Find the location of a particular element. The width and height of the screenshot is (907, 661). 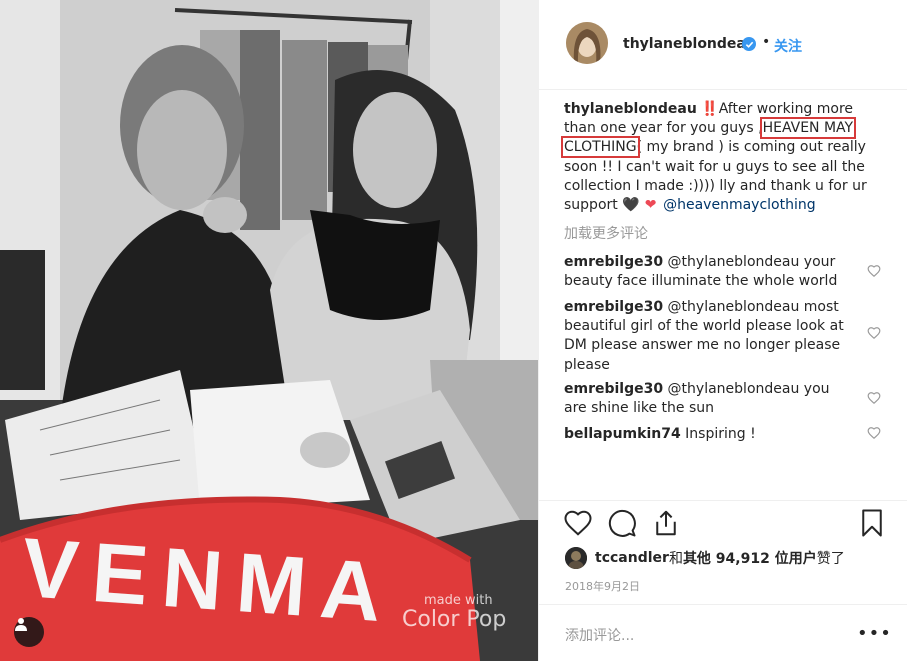

header-username: thylaneblondeau is located at coordinates (689, 44).